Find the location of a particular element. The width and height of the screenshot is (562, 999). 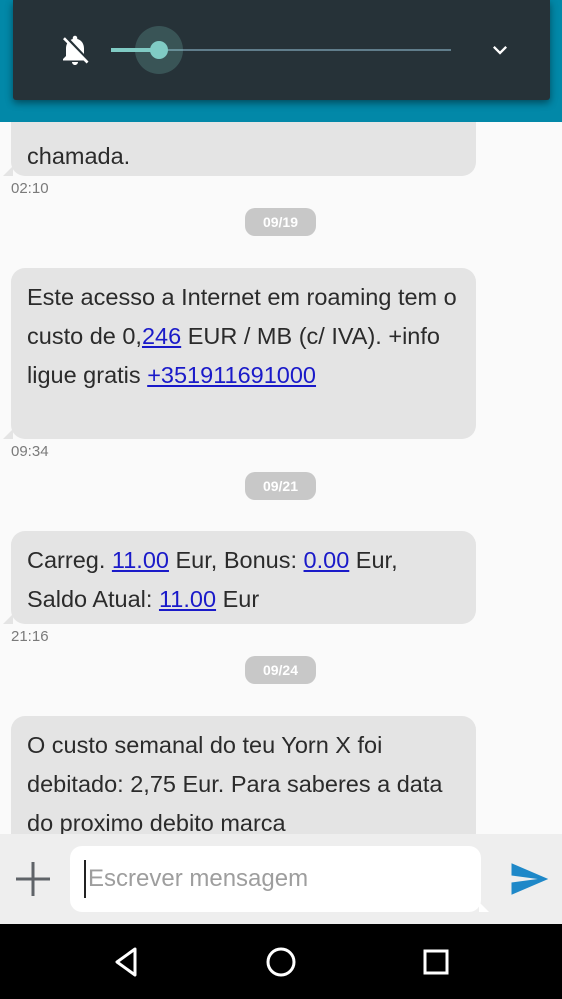

message-link: 0.00 is located at coordinates (327, 560).